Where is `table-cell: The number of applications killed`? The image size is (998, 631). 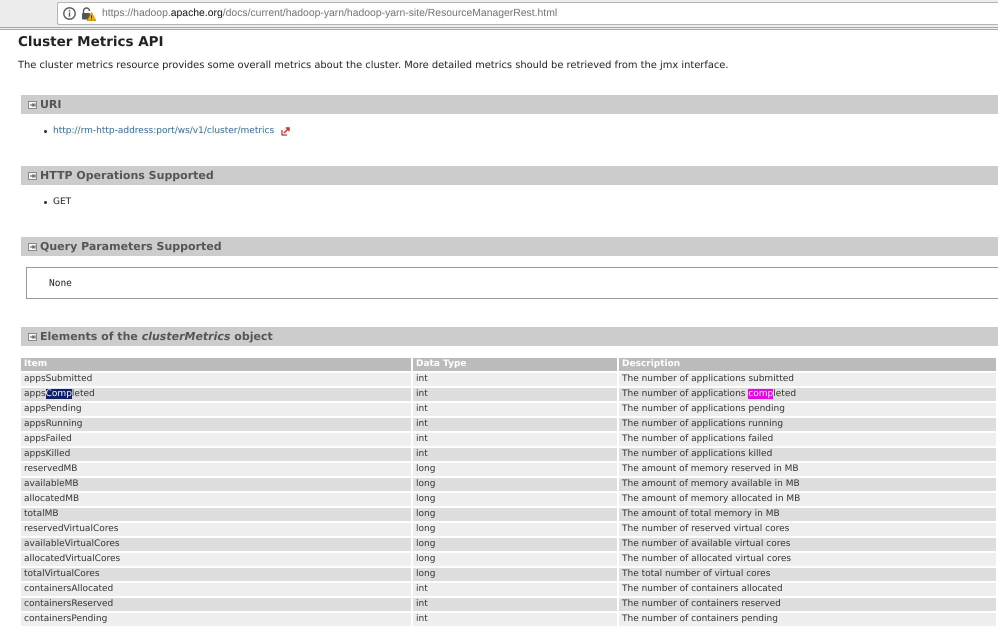
table-cell: The number of applications killed is located at coordinates (807, 454).